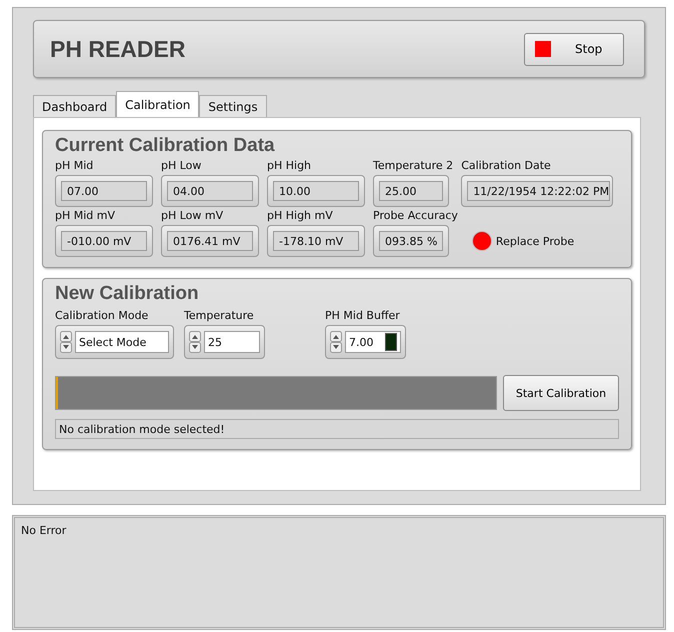 Image resolution: width=674 pixels, height=632 pixels. I want to click on field-label: pH Low mV, so click(192, 215).